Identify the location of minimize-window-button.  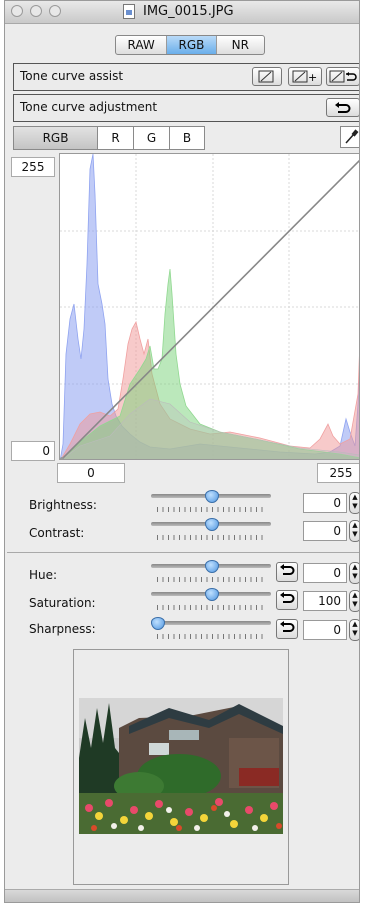
(36, 11).